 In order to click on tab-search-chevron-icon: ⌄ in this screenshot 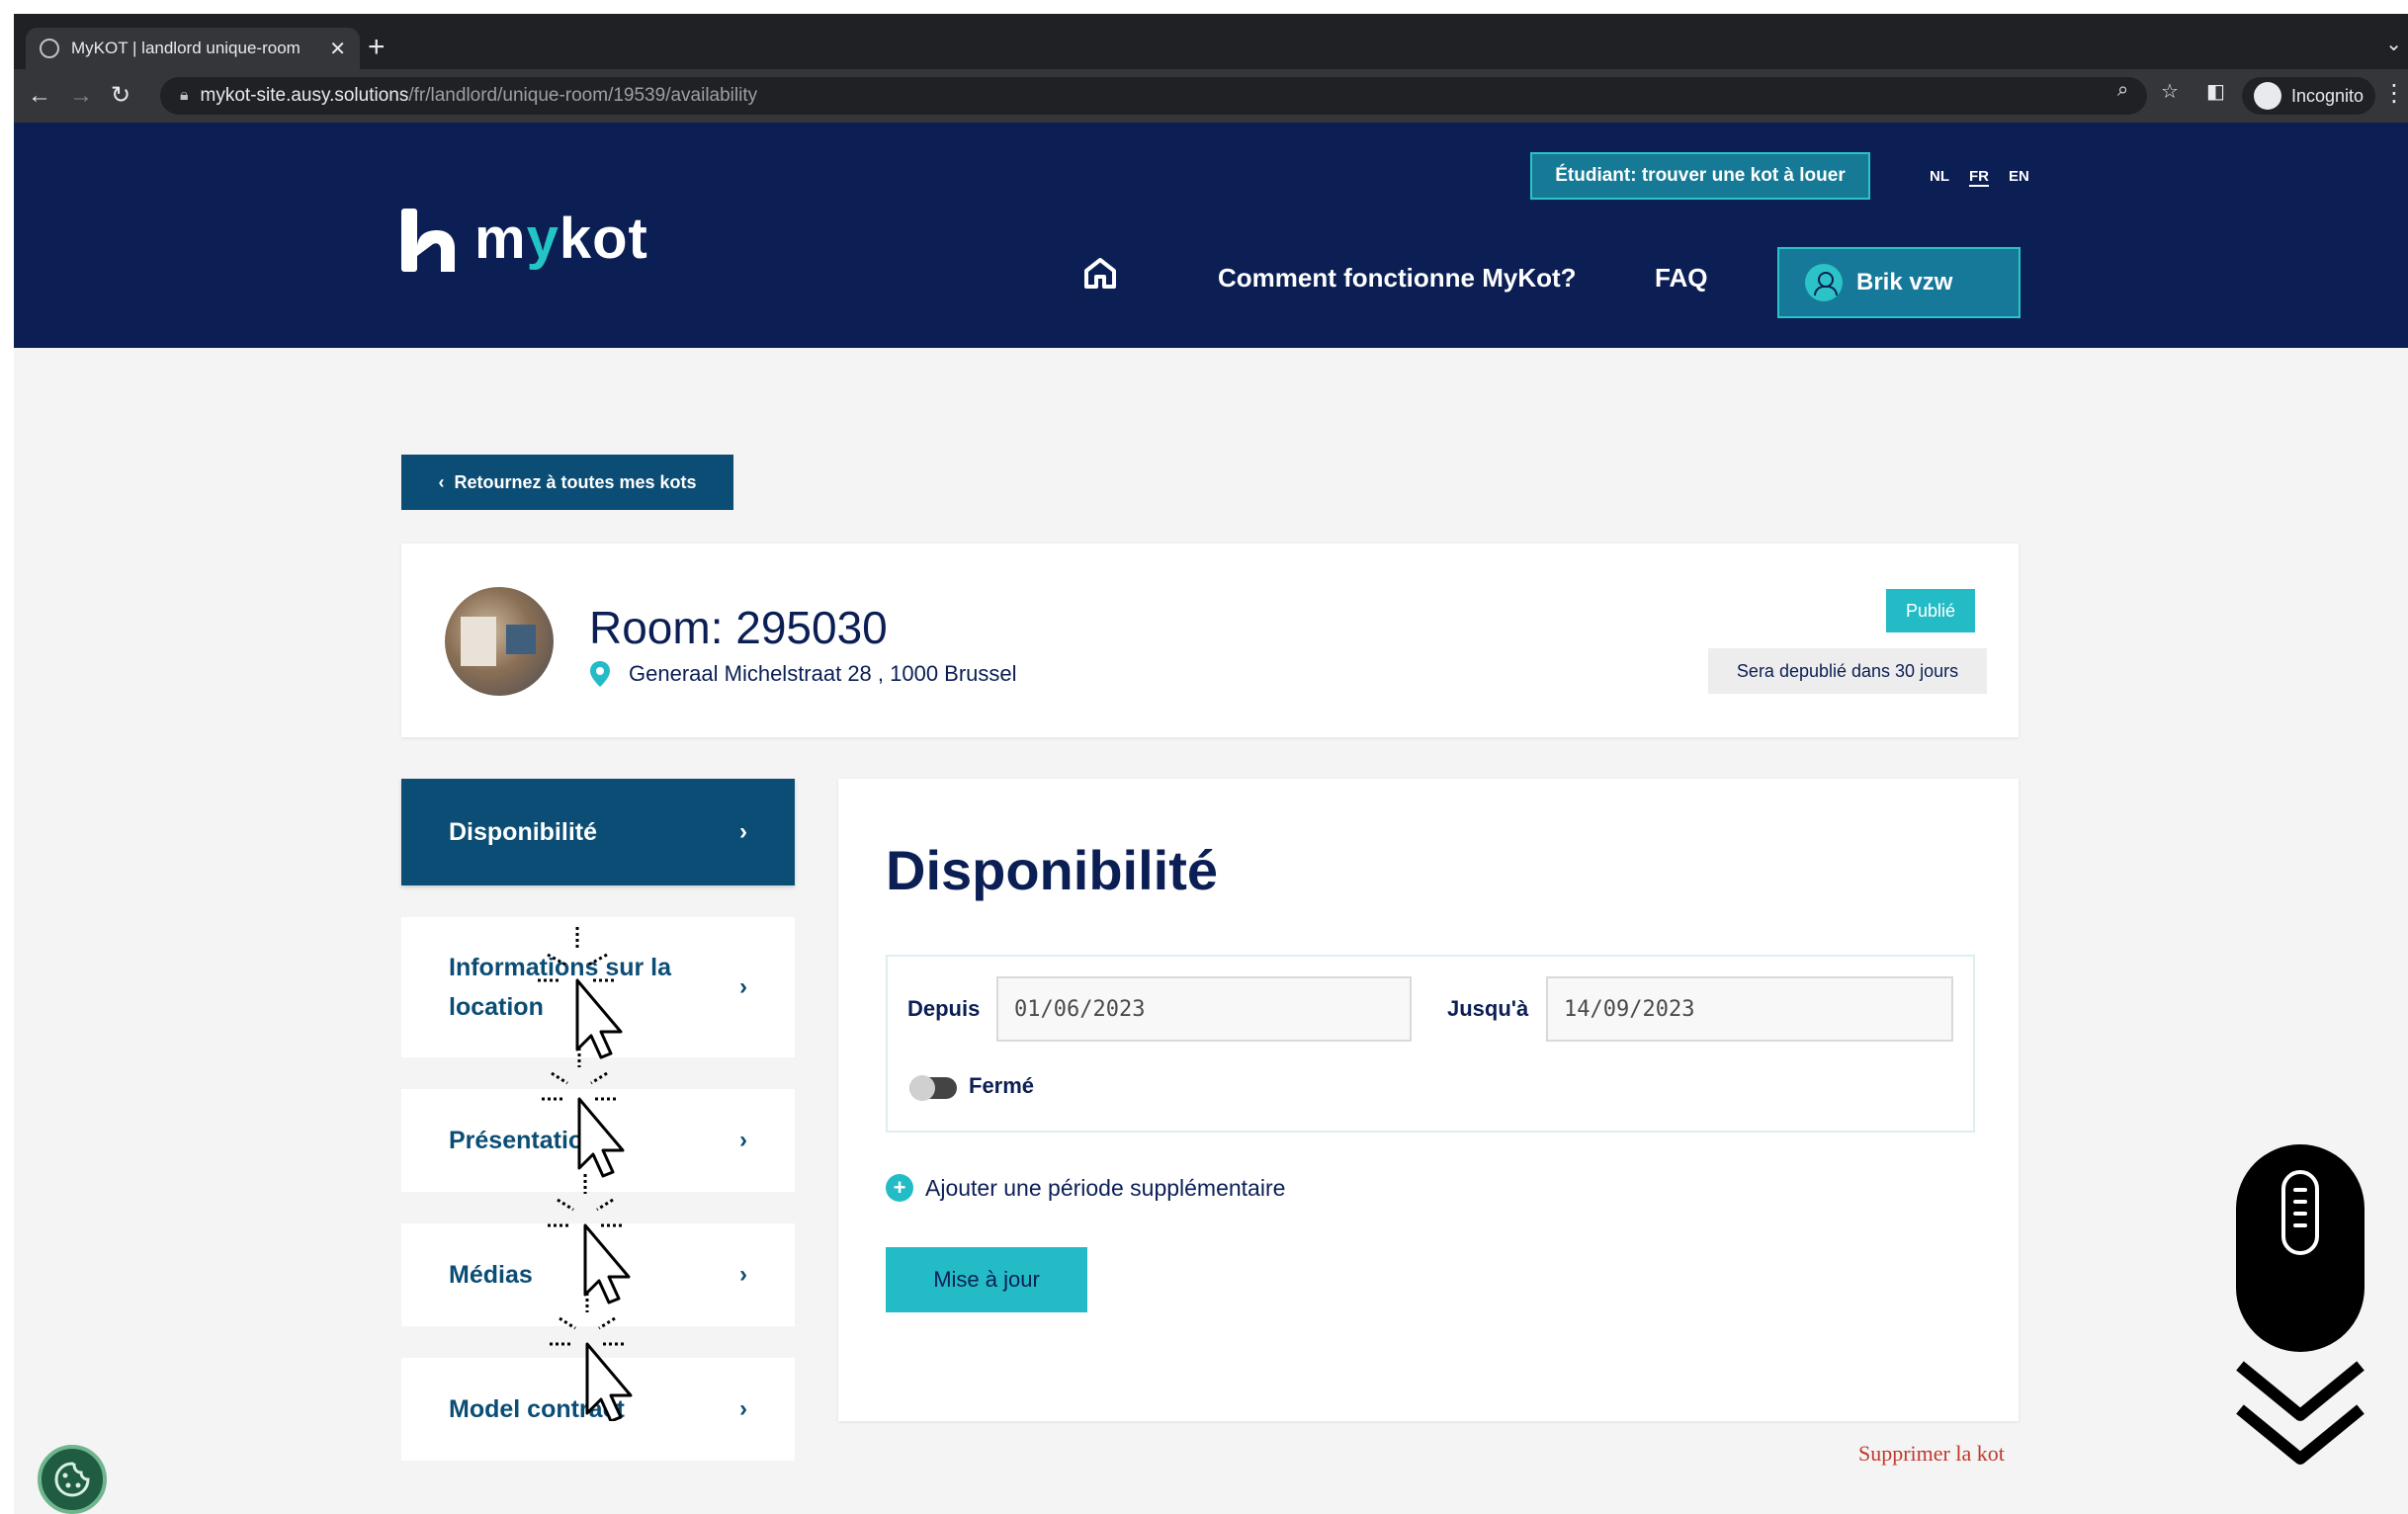, I will do `click(2393, 44)`.